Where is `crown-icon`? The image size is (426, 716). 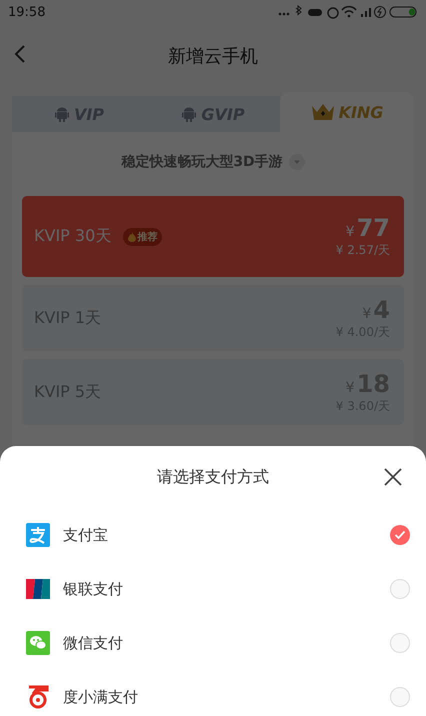
crown-icon is located at coordinates (322, 112).